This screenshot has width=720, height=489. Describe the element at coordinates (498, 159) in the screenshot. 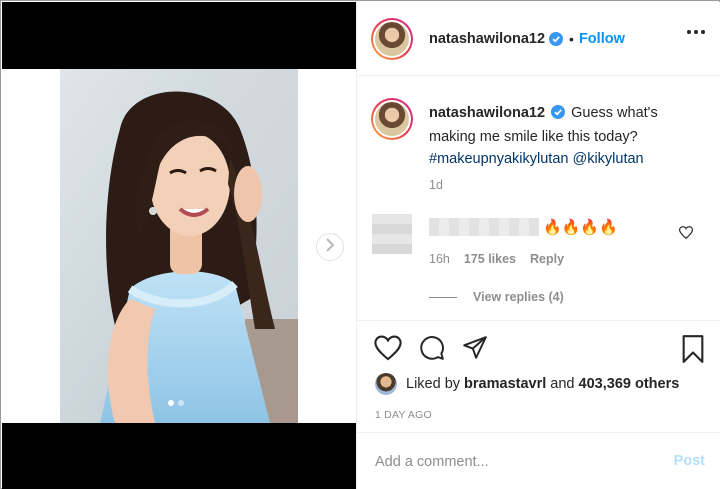

I see `caption-hashtag: #makeupnyakikylutan` at that location.